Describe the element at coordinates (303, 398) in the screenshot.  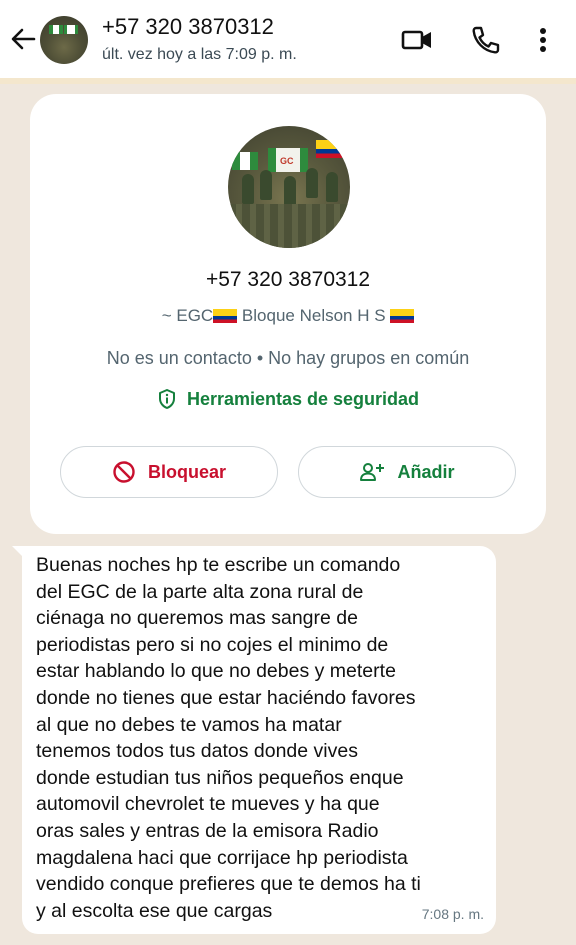
I see `security-tools-label: Herramientas de seguridad` at that location.